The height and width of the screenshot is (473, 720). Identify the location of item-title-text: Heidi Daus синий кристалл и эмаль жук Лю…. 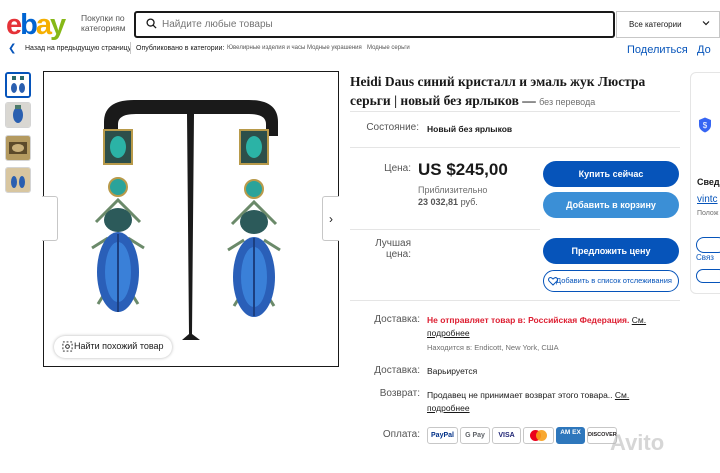
(498, 91).